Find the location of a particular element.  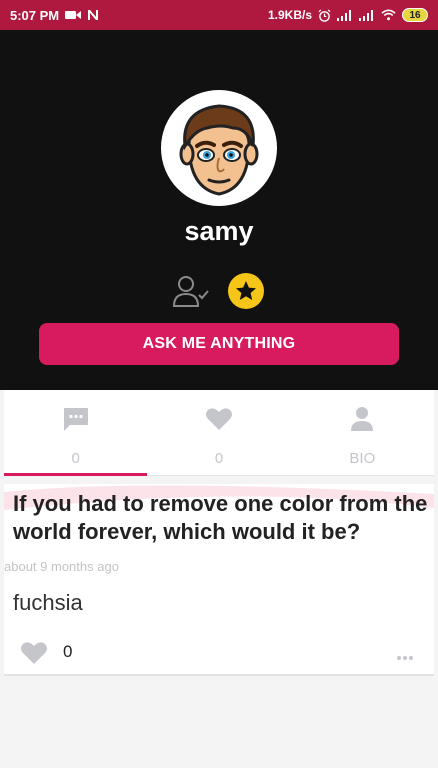

like-heart-icon is located at coordinates (34, 653).